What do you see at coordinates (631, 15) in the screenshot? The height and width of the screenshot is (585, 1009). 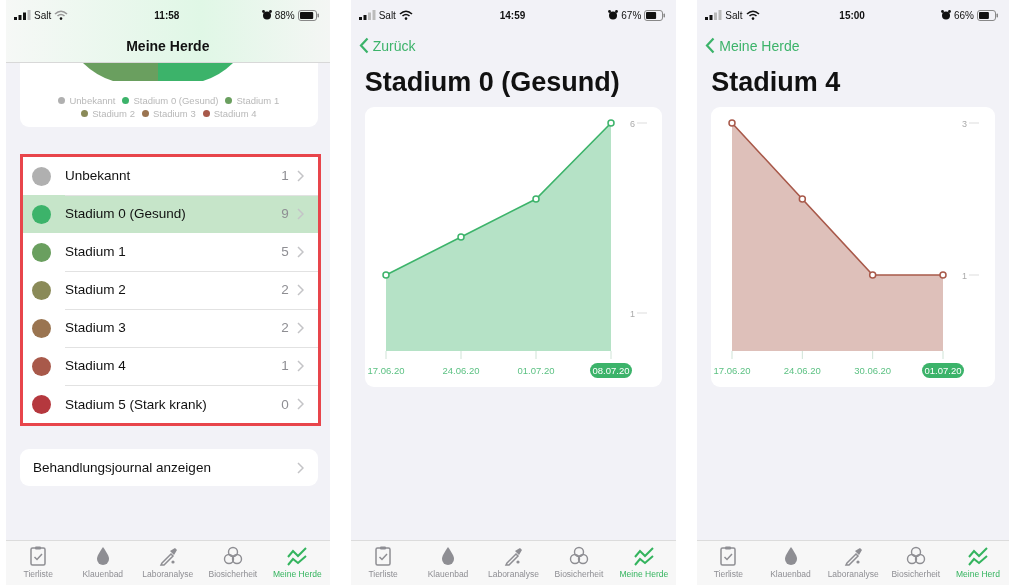 I see `battery-percentage: 67%` at bounding box center [631, 15].